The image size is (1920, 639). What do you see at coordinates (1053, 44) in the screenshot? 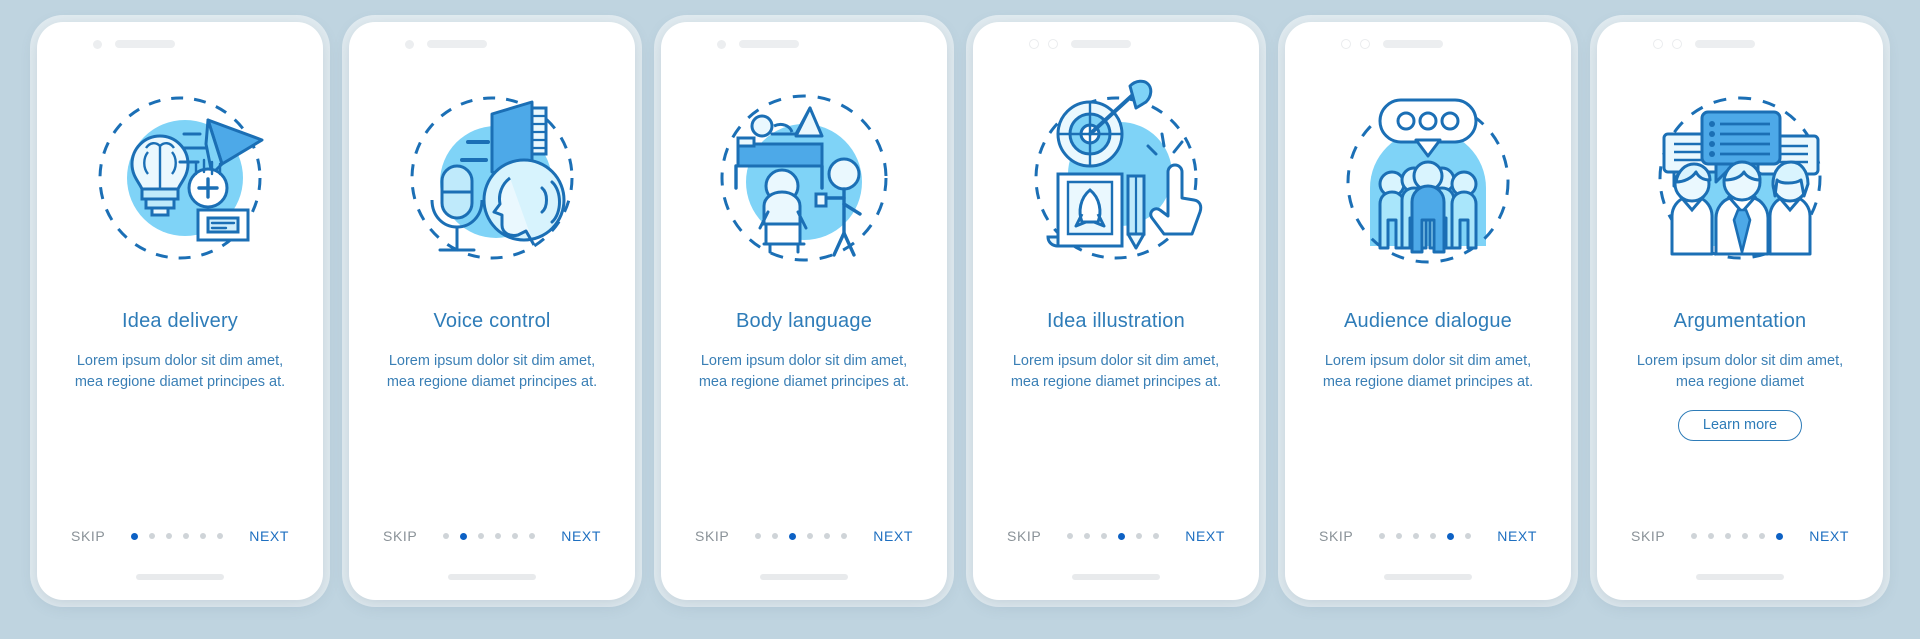
I see `sensor-ring-icon` at bounding box center [1053, 44].